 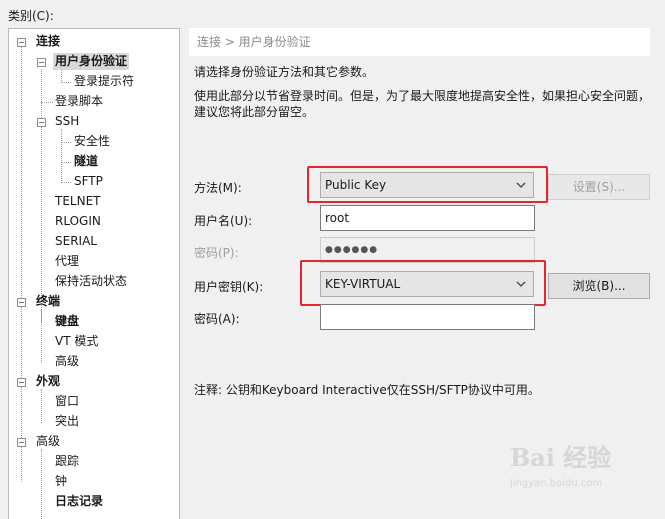 I want to click on method-highlight-box, so click(x=427, y=184).